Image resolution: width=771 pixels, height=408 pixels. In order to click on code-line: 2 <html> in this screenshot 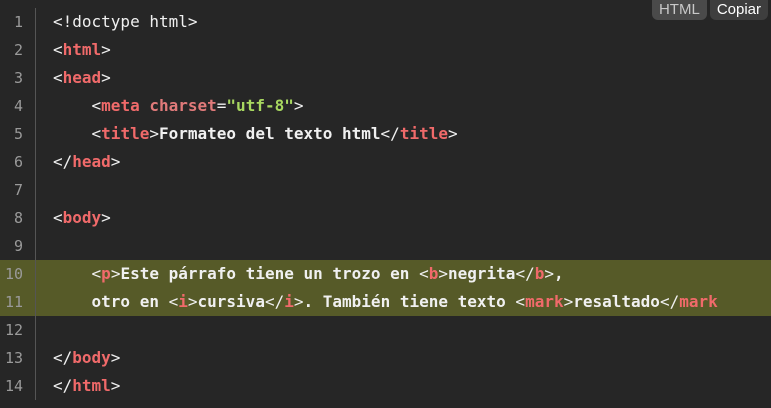, I will do `click(385, 50)`.